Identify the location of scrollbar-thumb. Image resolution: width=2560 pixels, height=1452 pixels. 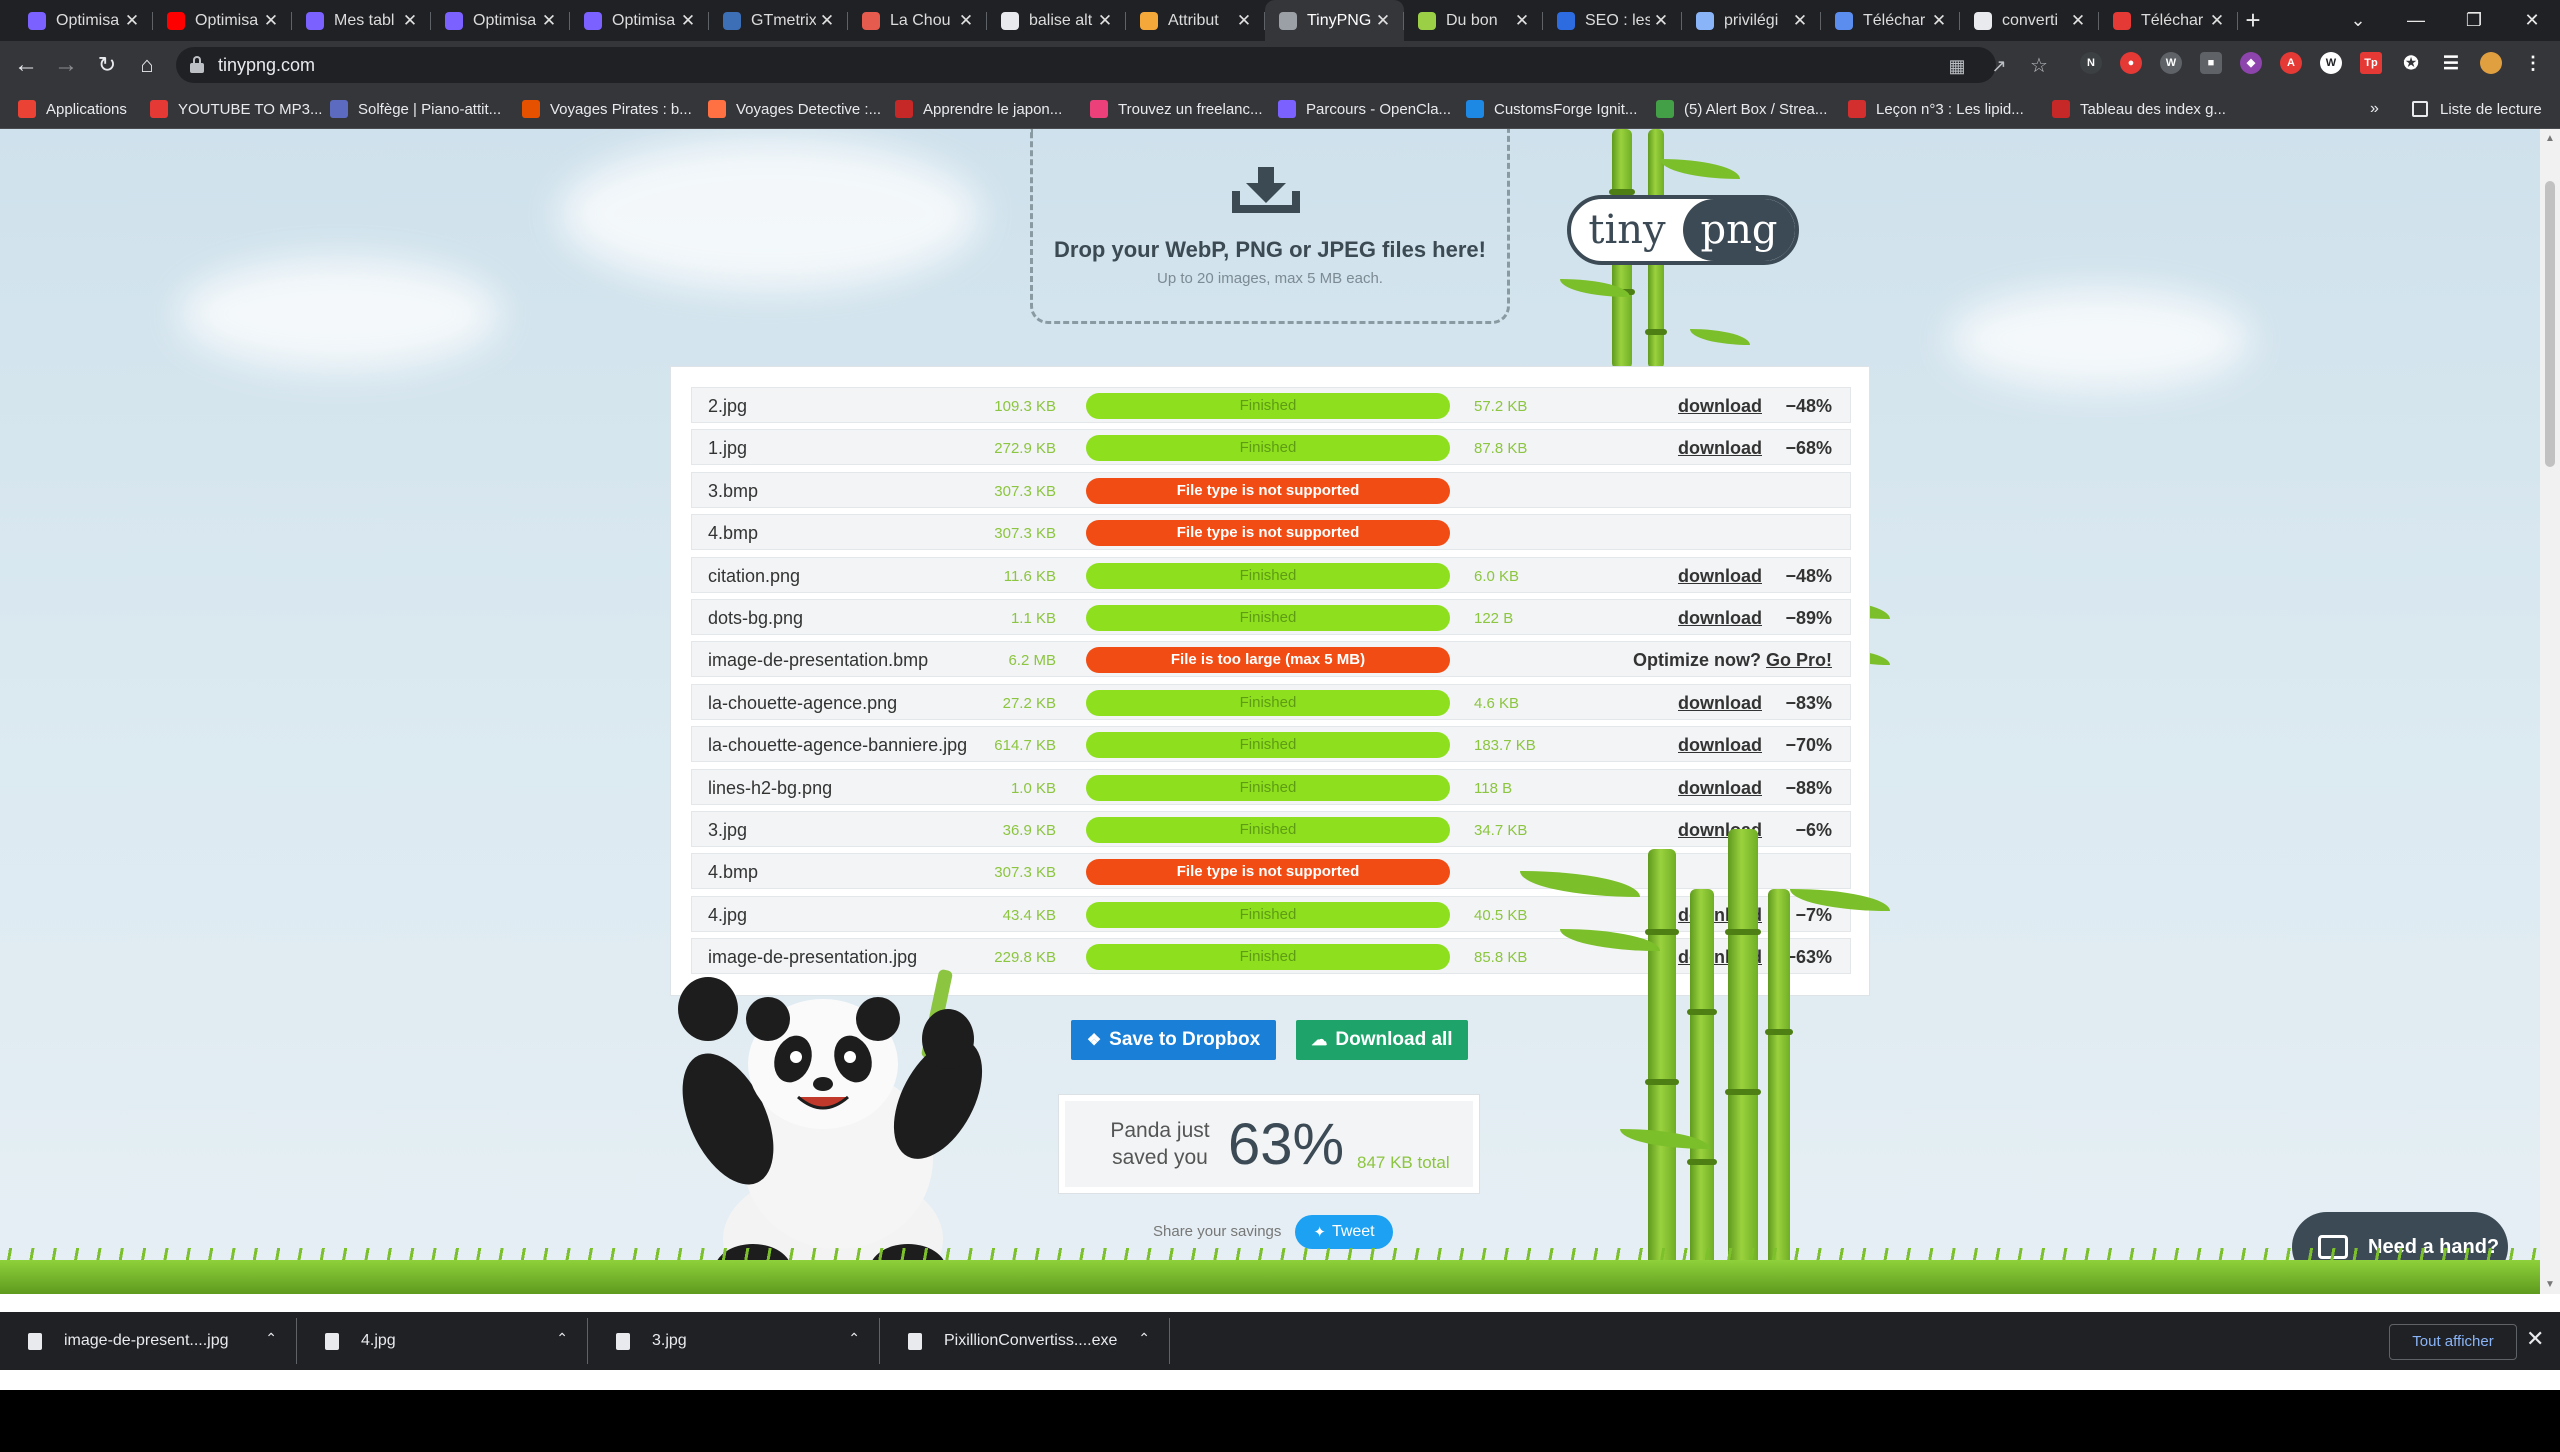
(2550, 324).